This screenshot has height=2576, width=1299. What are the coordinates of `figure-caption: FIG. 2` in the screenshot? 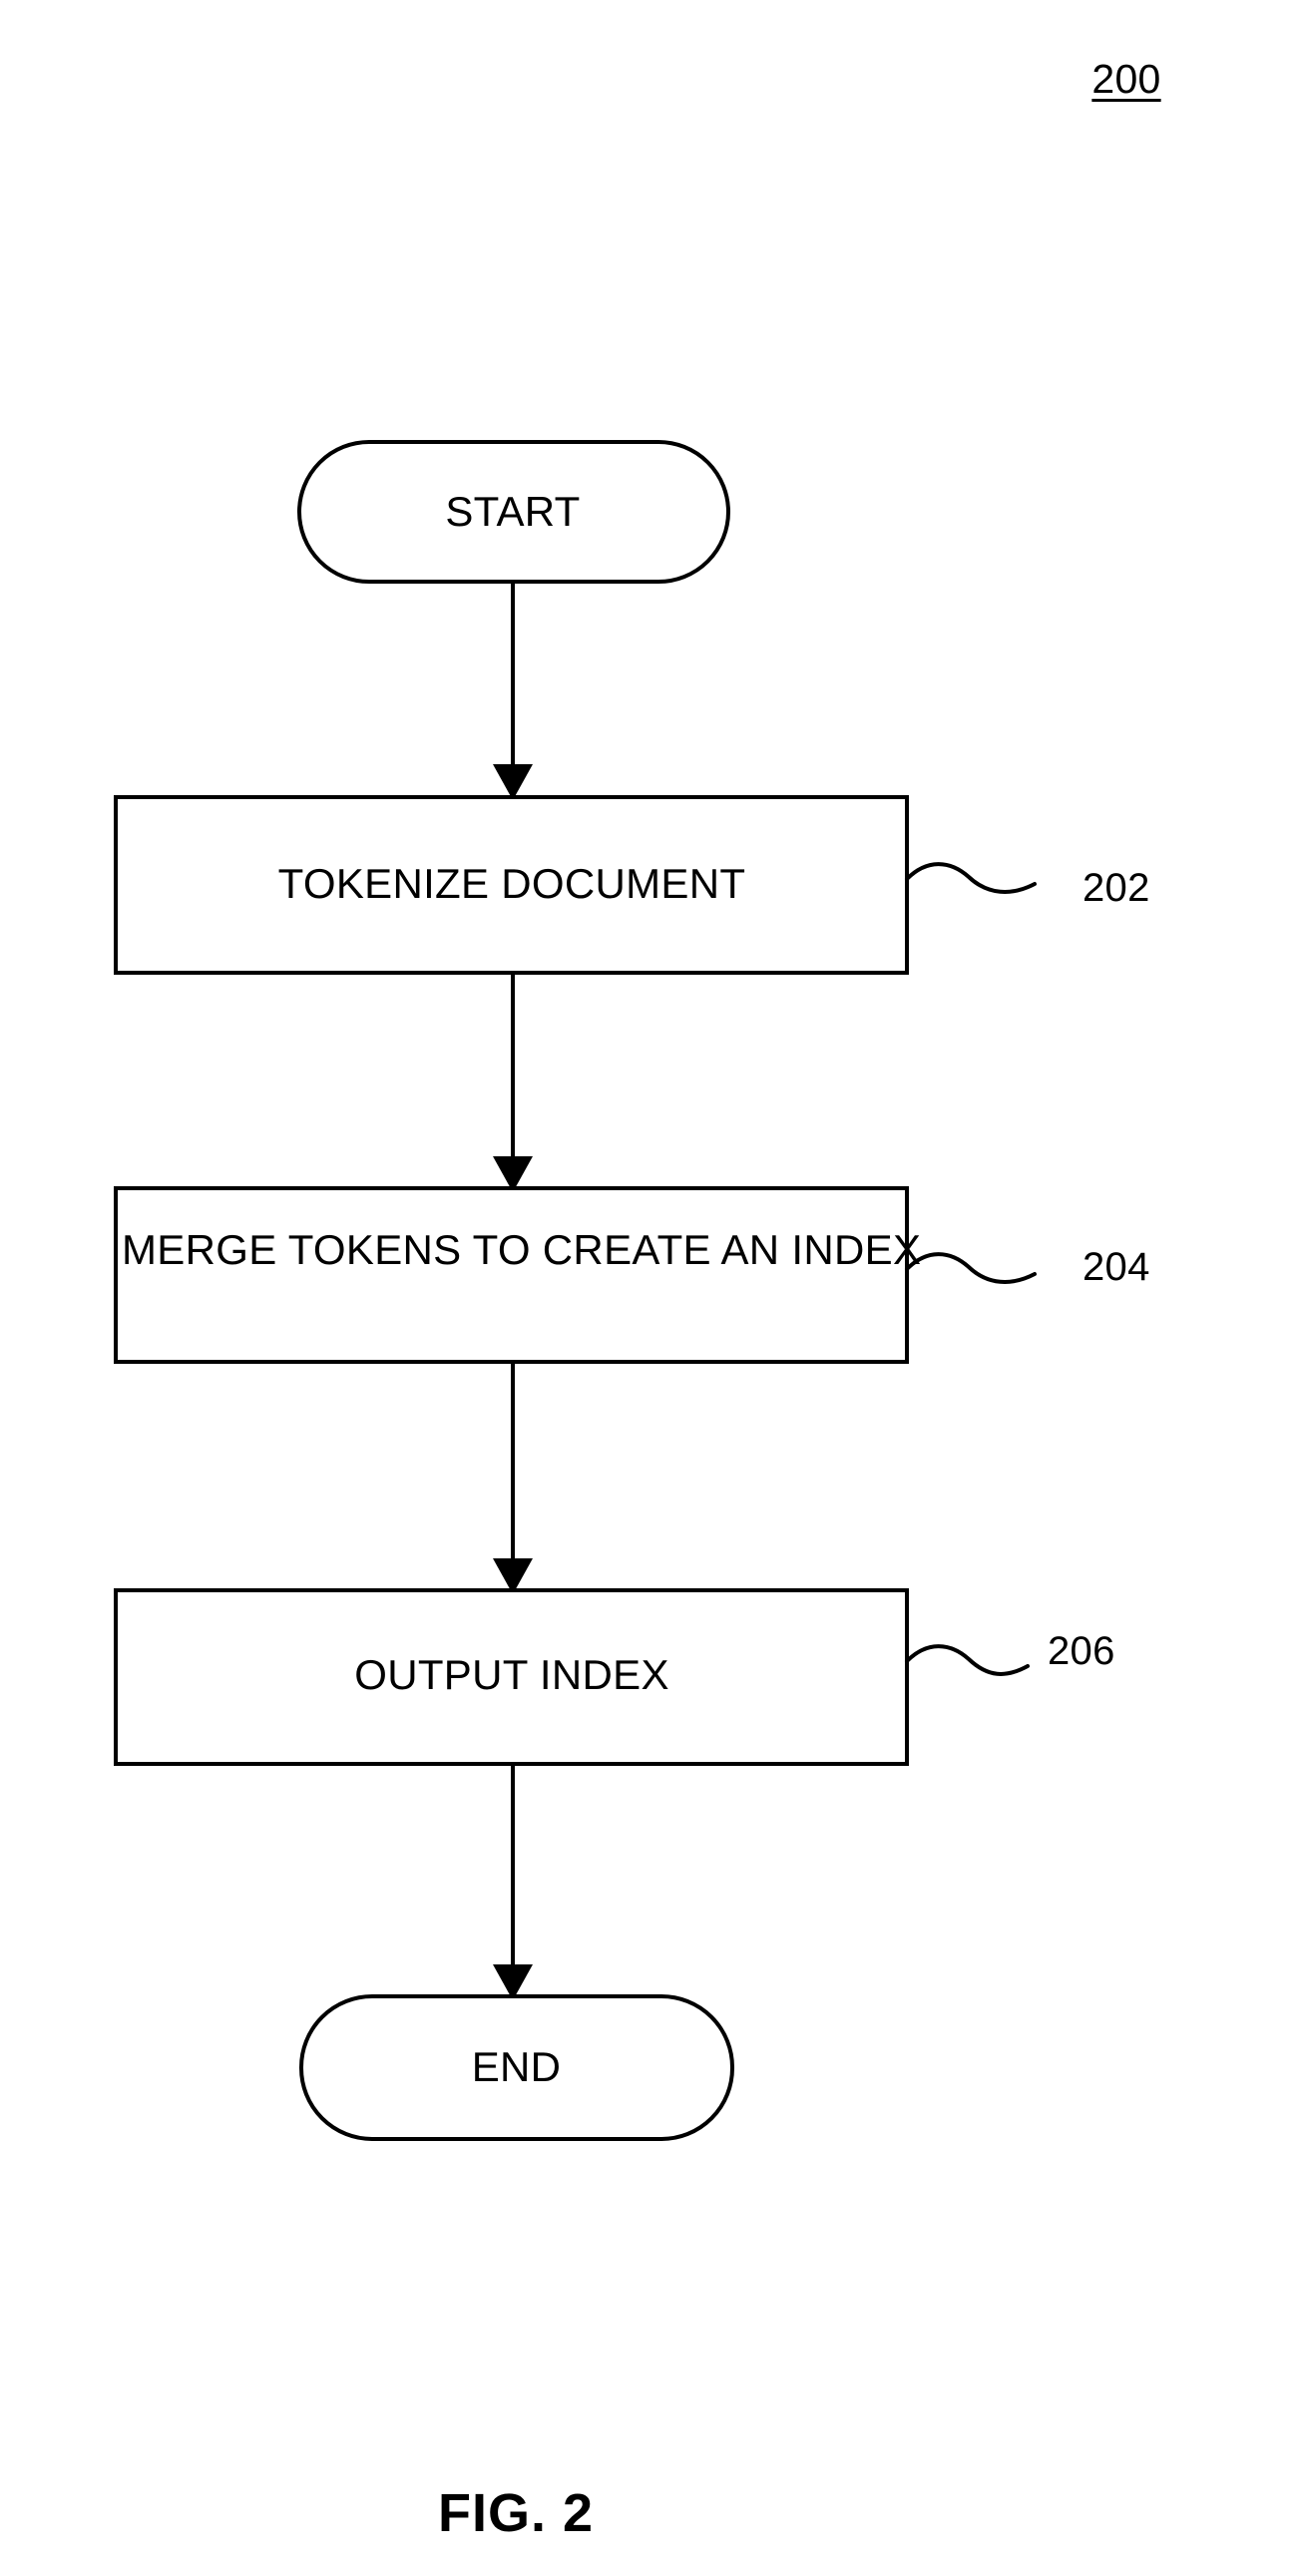 It's located at (516, 2513).